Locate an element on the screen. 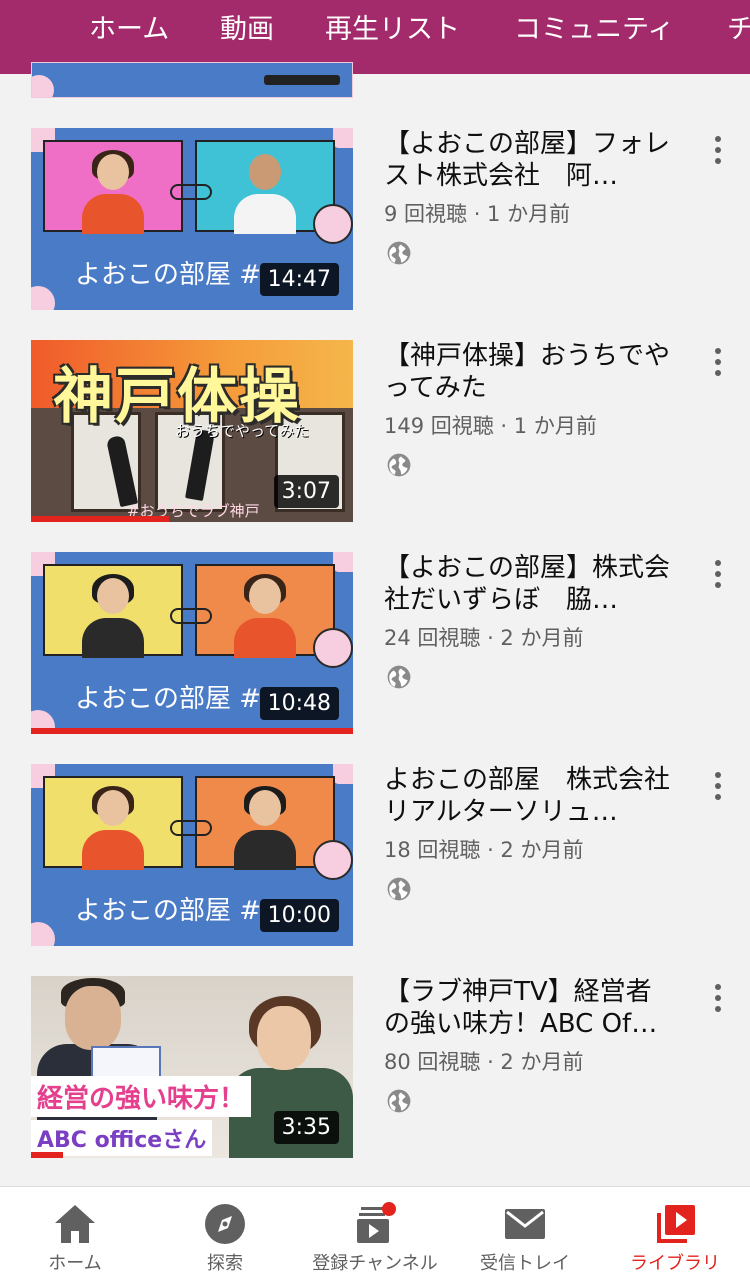  video-thumbnail: よおこの部屋 # 10:48 is located at coordinates (192, 643).